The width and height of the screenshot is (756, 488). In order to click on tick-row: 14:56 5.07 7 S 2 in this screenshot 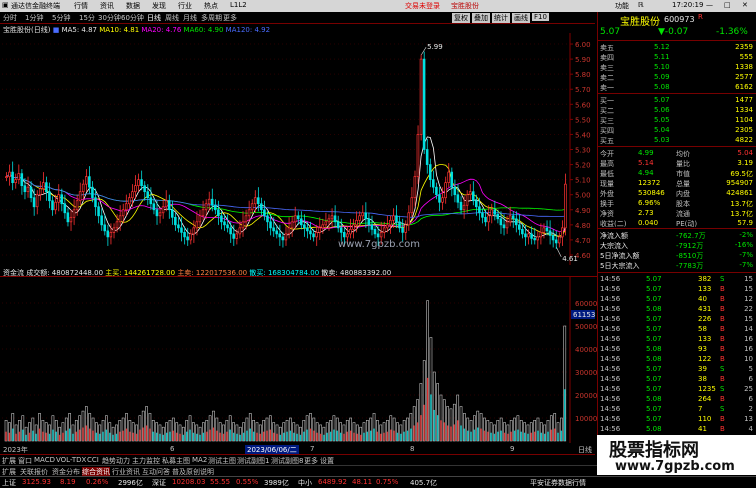, I will do `click(677, 410)`.